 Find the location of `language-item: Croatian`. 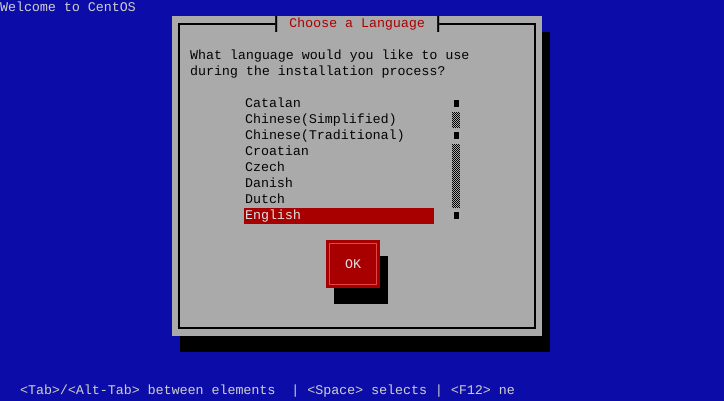

language-item: Croatian is located at coordinates (339, 152).